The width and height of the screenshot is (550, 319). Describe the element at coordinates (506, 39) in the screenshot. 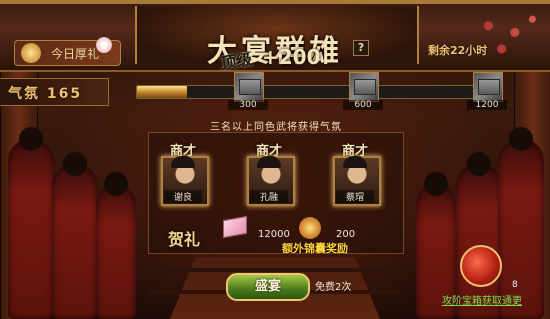

I see `plum-blossom-decoration` at that location.